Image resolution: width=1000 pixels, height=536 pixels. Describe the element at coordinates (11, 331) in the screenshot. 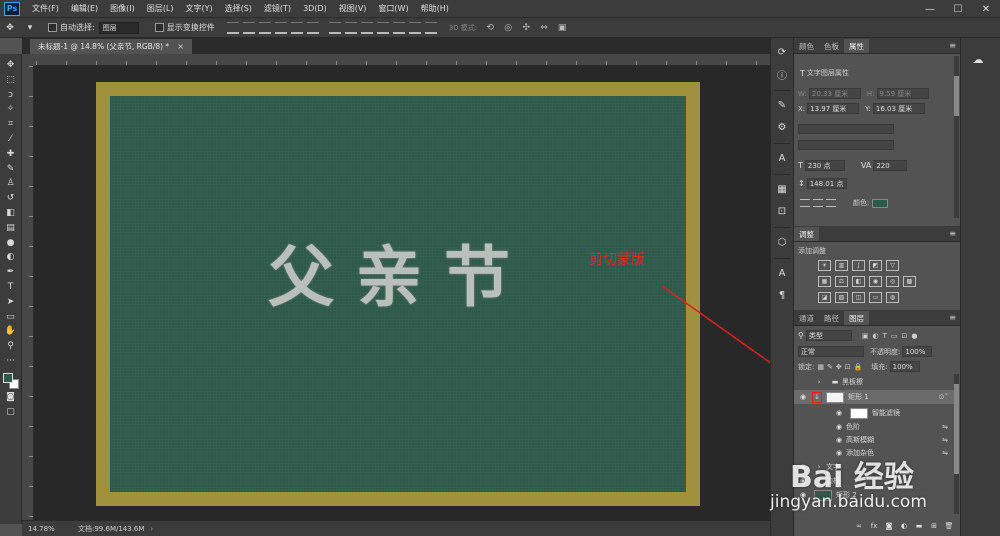

I see `hand-icon: ✋` at that location.